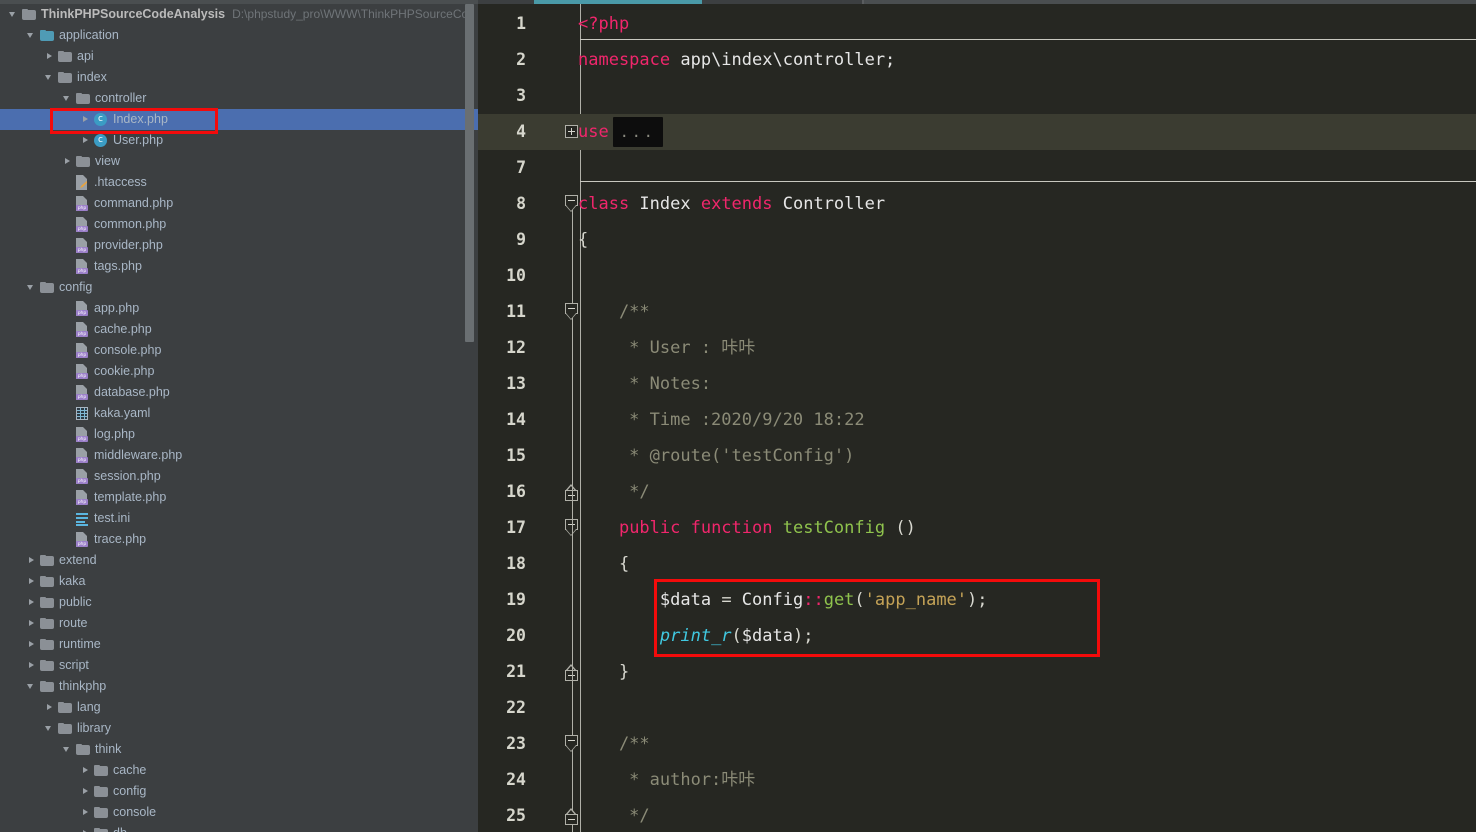 This screenshot has width=1476, height=832. Describe the element at coordinates (977, 384) in the screenshot. I see `code-line-13: 13 * Notes:` at that location.